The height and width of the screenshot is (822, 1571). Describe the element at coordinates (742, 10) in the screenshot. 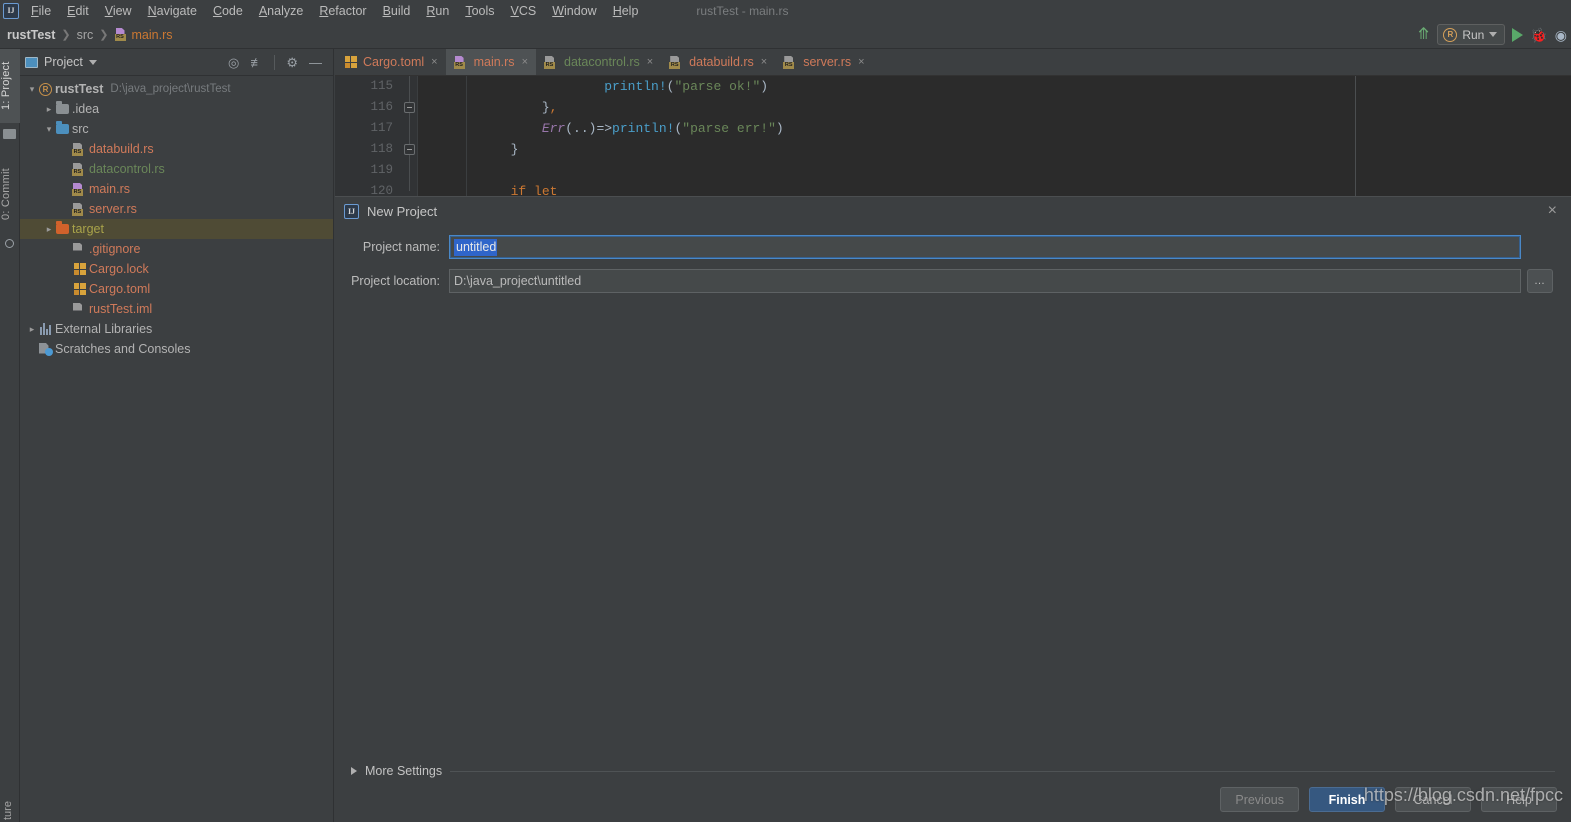

I see `window-title: rustTest - main.rs` at that location.